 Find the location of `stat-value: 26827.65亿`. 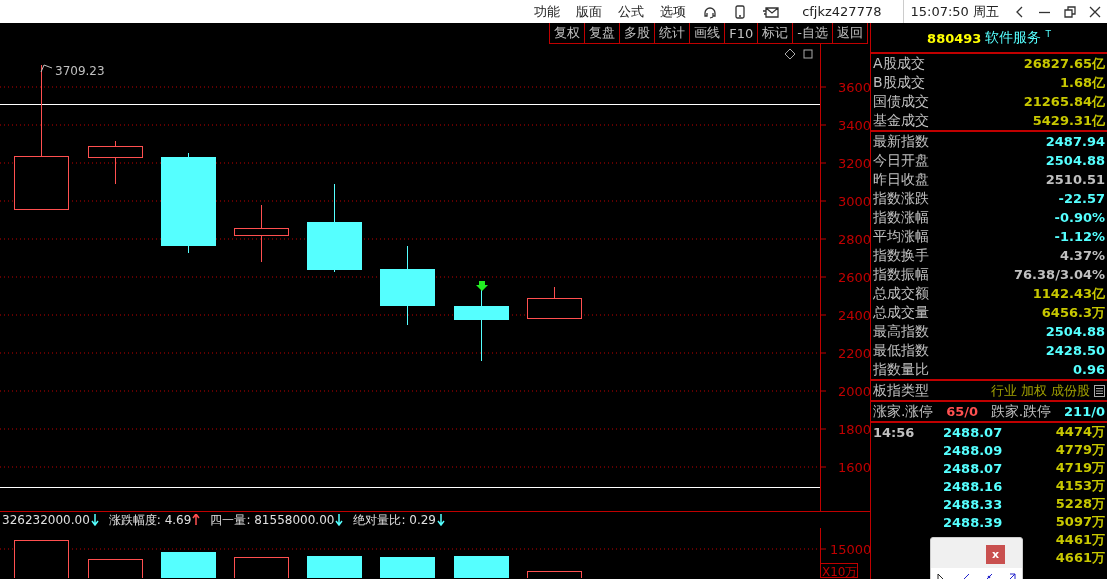

stat-value: 26827.65亿 is located at coordinates (1064, 63).